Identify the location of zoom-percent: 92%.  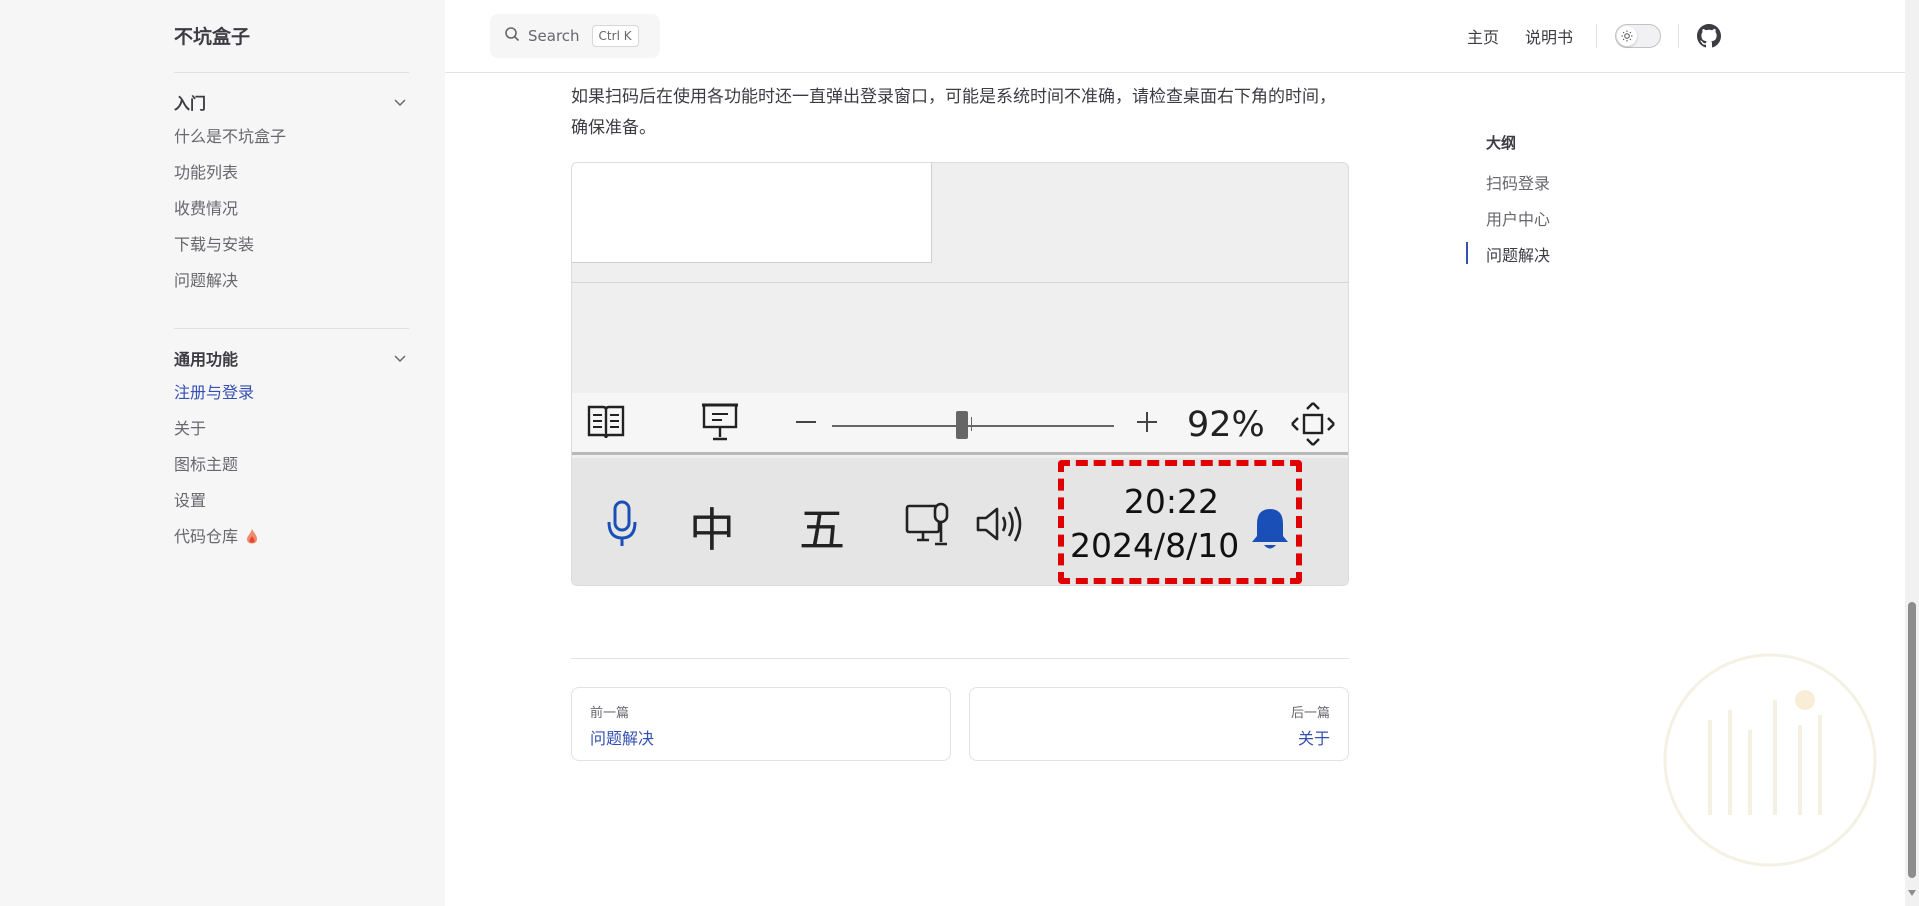
(1226, 425).